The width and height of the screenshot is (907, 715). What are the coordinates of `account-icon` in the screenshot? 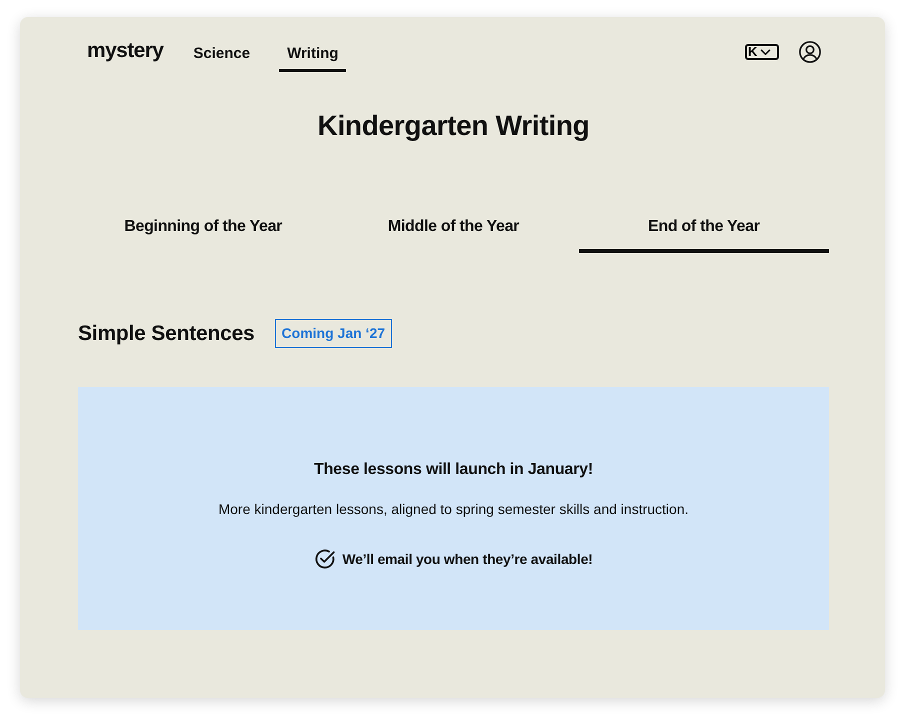 It's located at (810, 52).